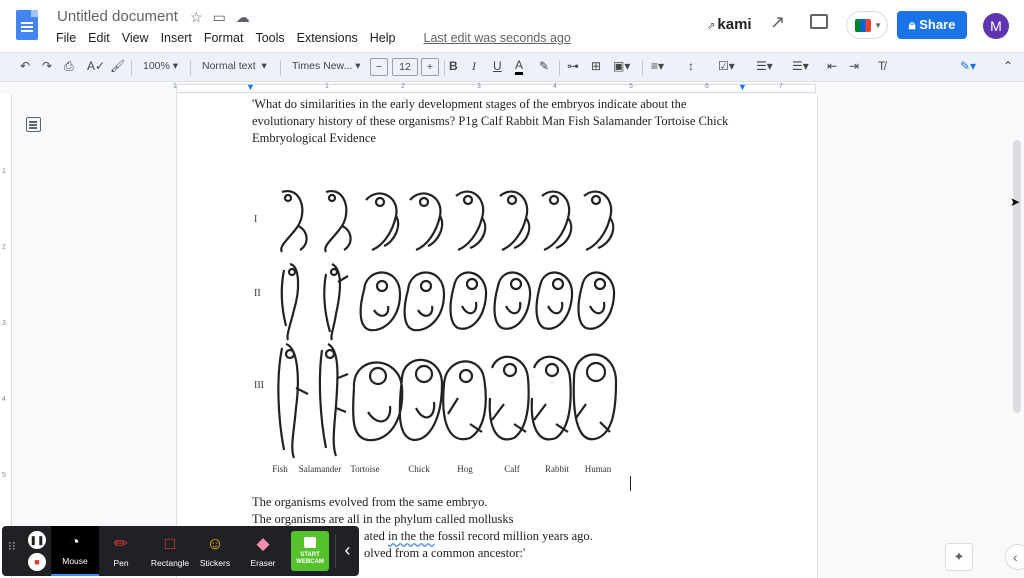 This screenshot has width=1024, height=578. I want to click on right-indent-marker: ▼, so click(742, 87).